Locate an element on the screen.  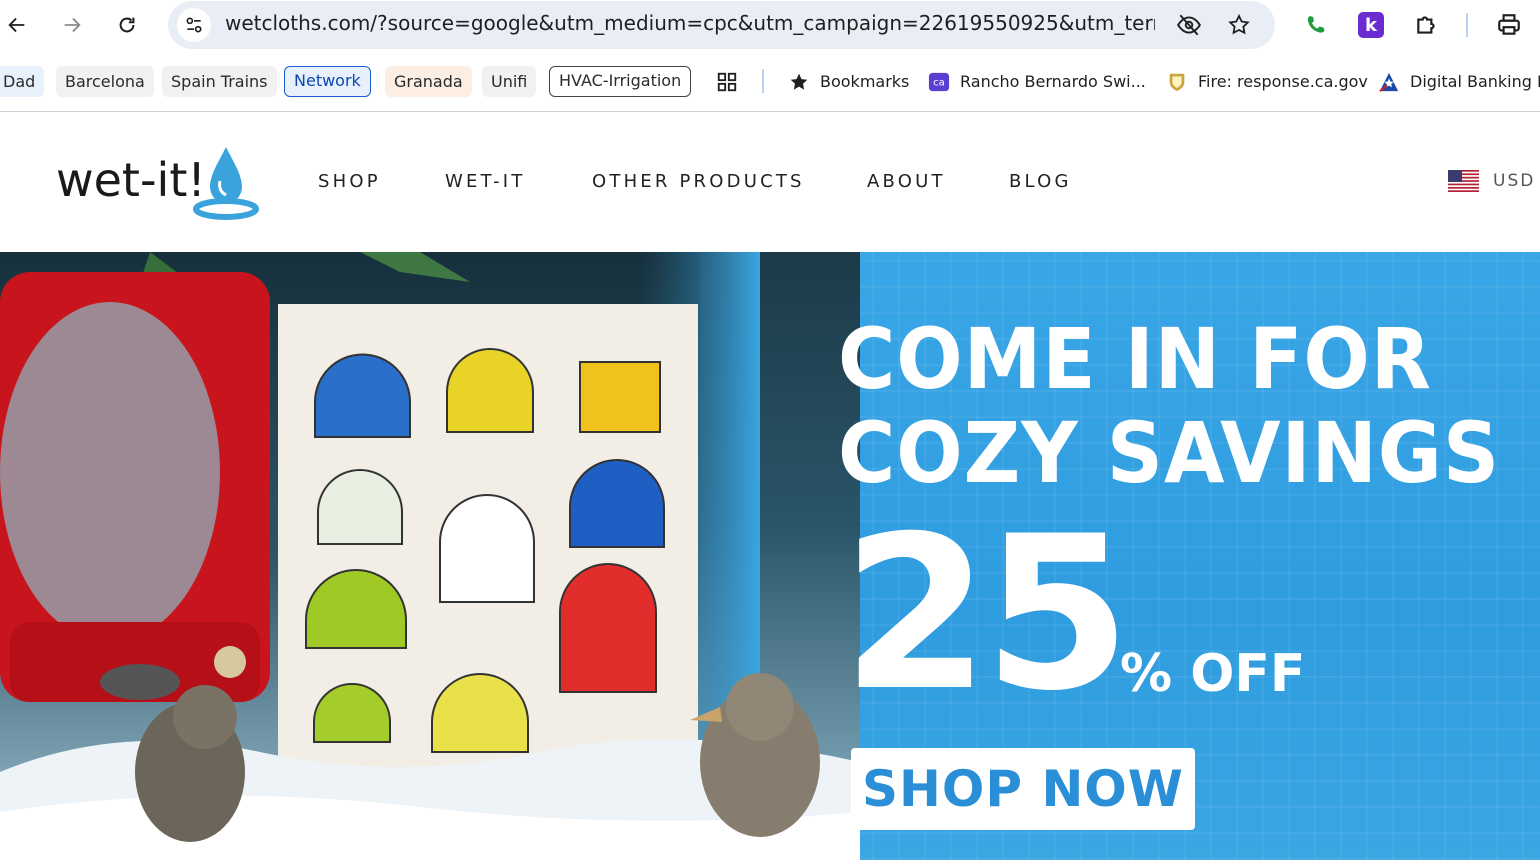
bookmark-chip-granada: Granada is located at coordinates (428, 81).